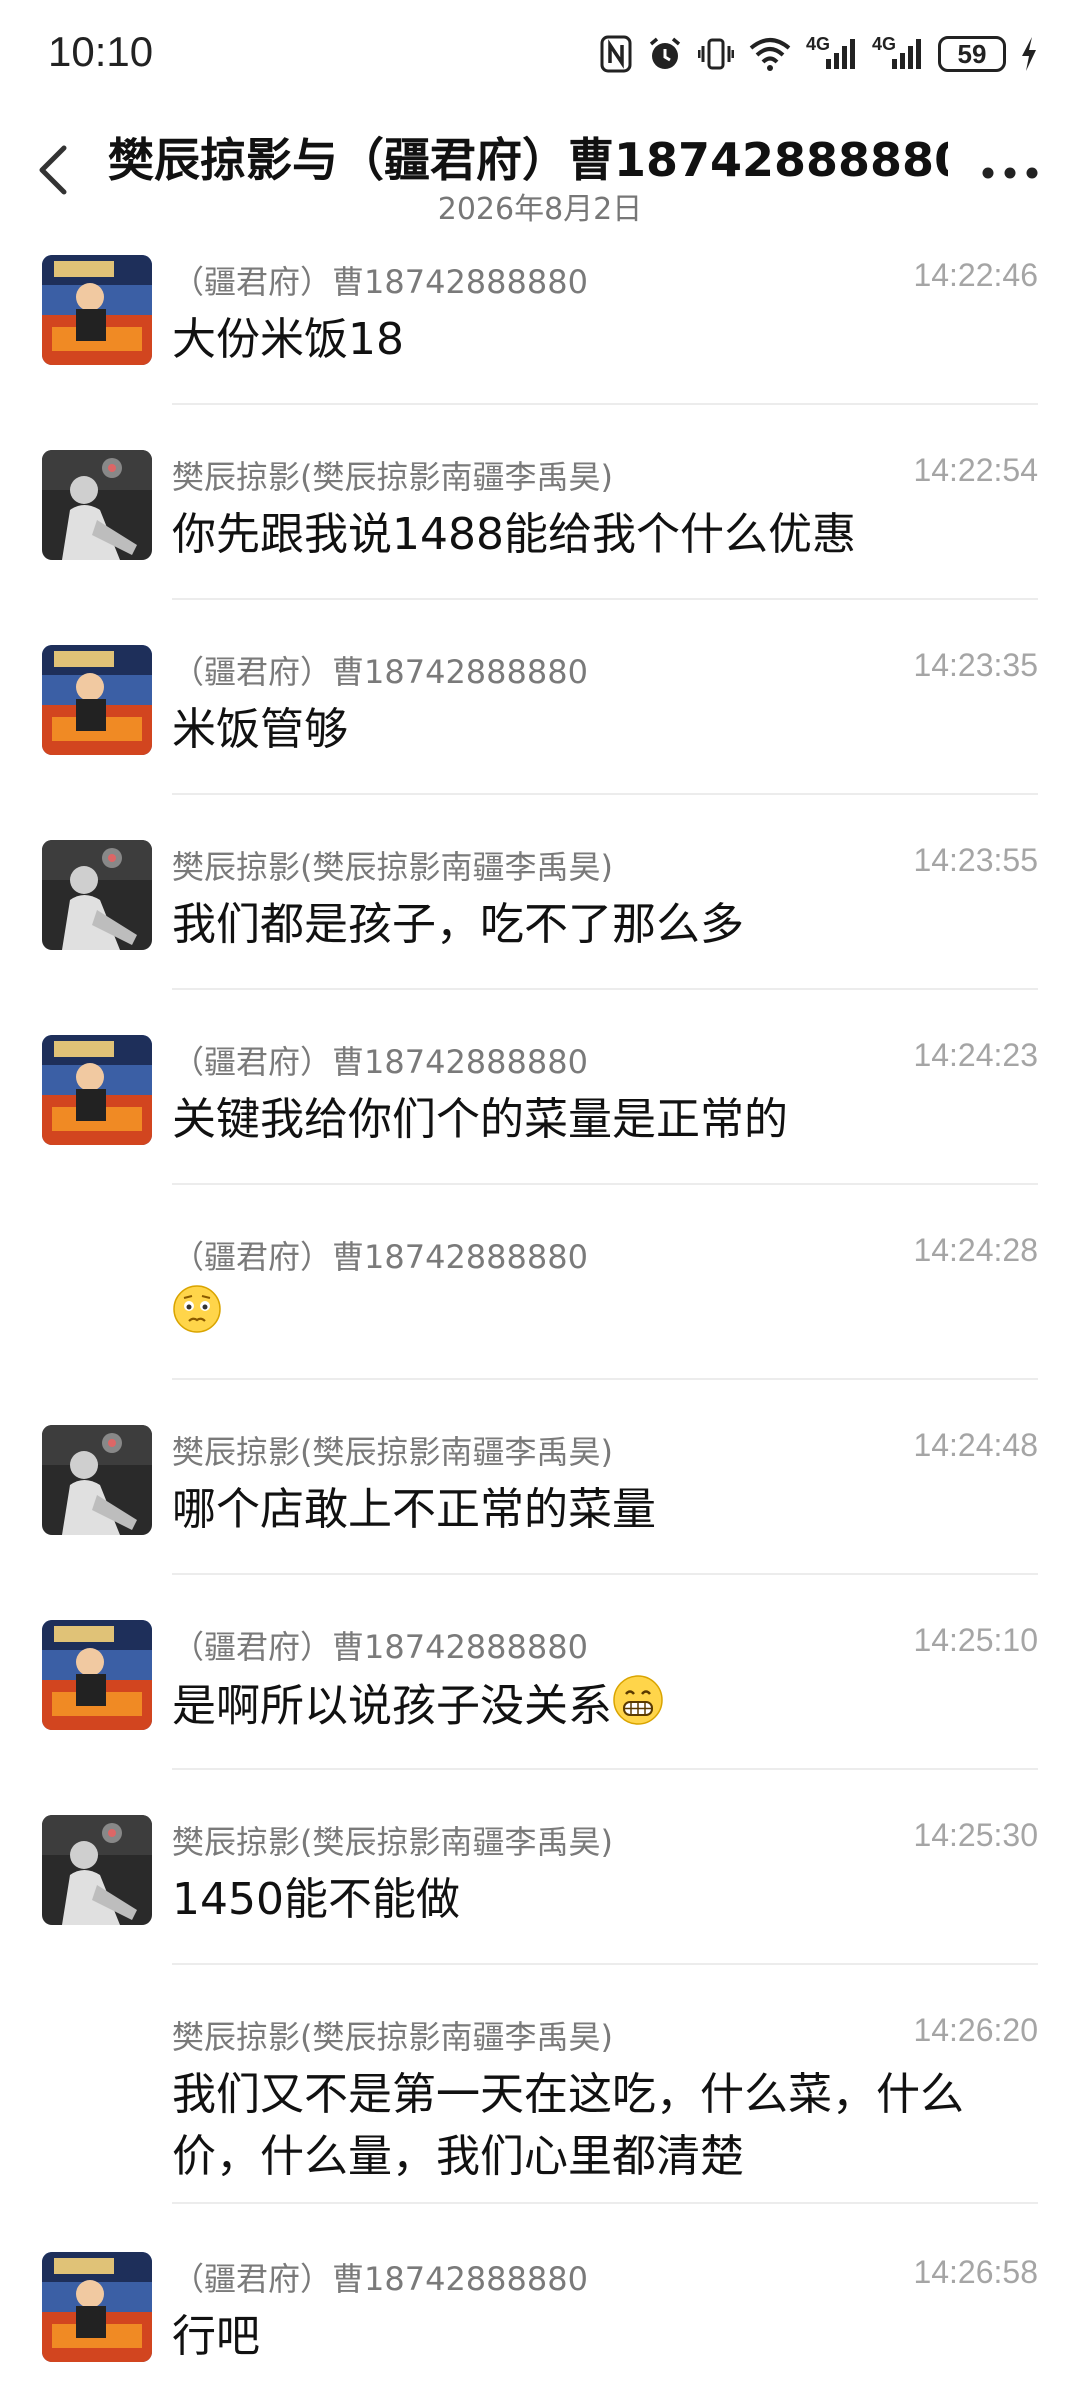 The width and height of the screenshot is (1080, 2382). What do you see at coordinates (975, 1445) in the screenshot?
I see `message-time: 14:24:48` at bounding box center [975, 1445].